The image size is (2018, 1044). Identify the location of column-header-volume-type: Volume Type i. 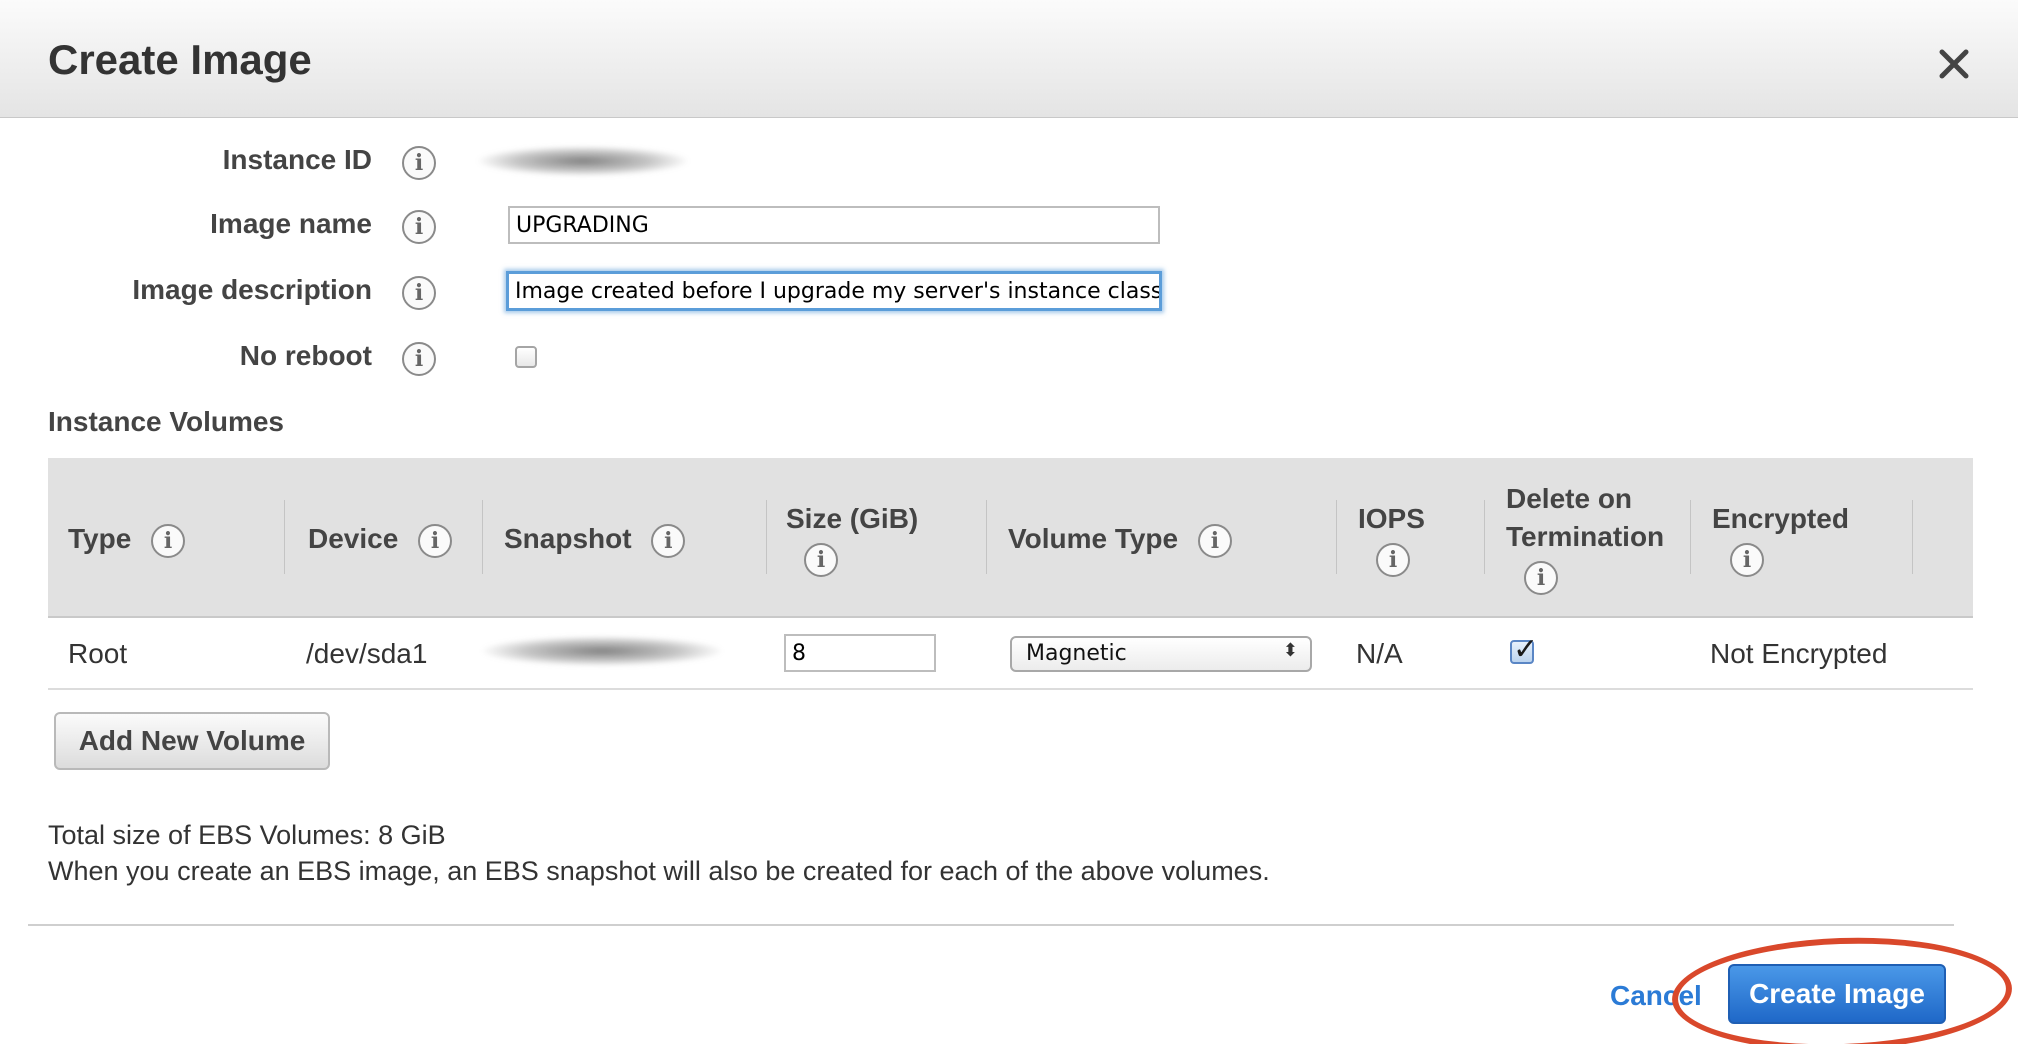
(1120, 539).